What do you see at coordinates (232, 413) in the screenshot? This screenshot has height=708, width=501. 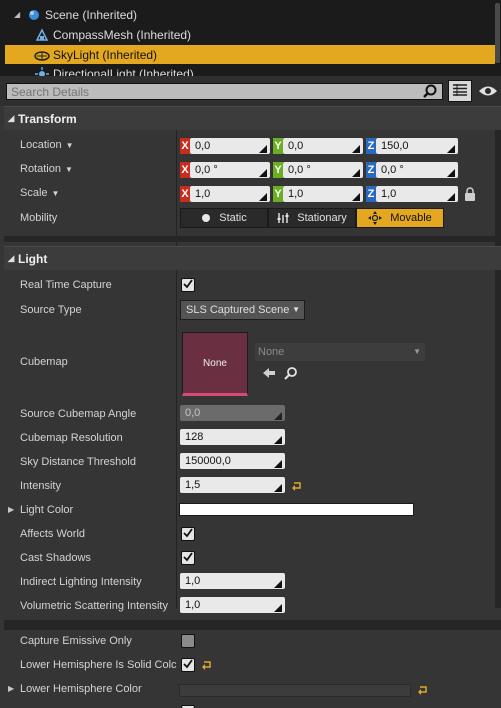 I see `source-cubemap-angle-field: 0,0` at bounding box center [232, 413].